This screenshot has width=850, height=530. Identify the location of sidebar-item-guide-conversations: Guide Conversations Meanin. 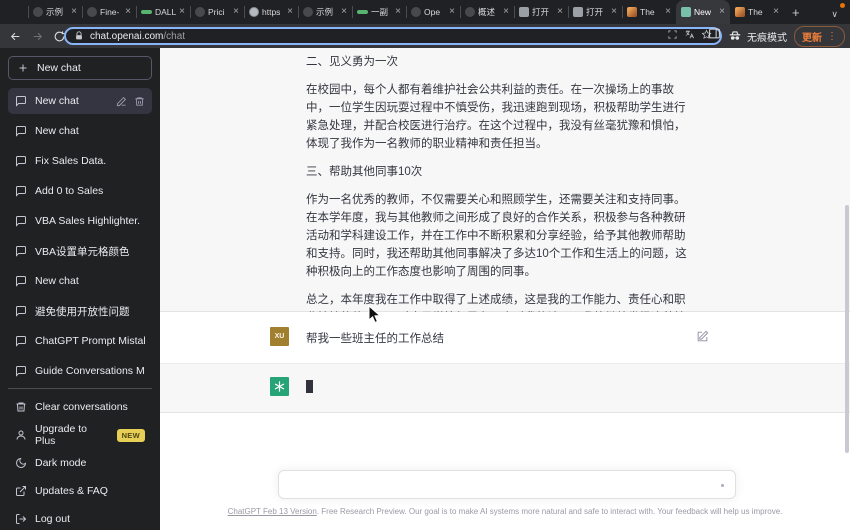
(80, 371).